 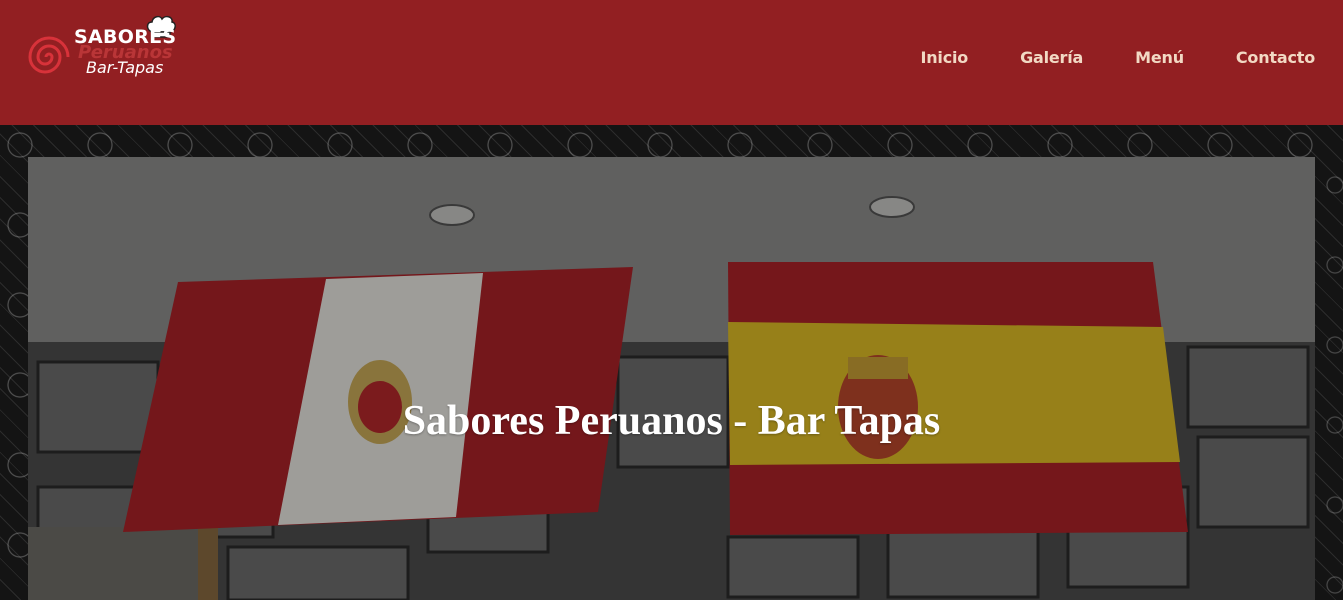 What do you see at coordinates (106, 52) in the screenshot?
I see `brand-logo: Peruanos SABORES Bar-Tapas` at bounding box center [106, 52].